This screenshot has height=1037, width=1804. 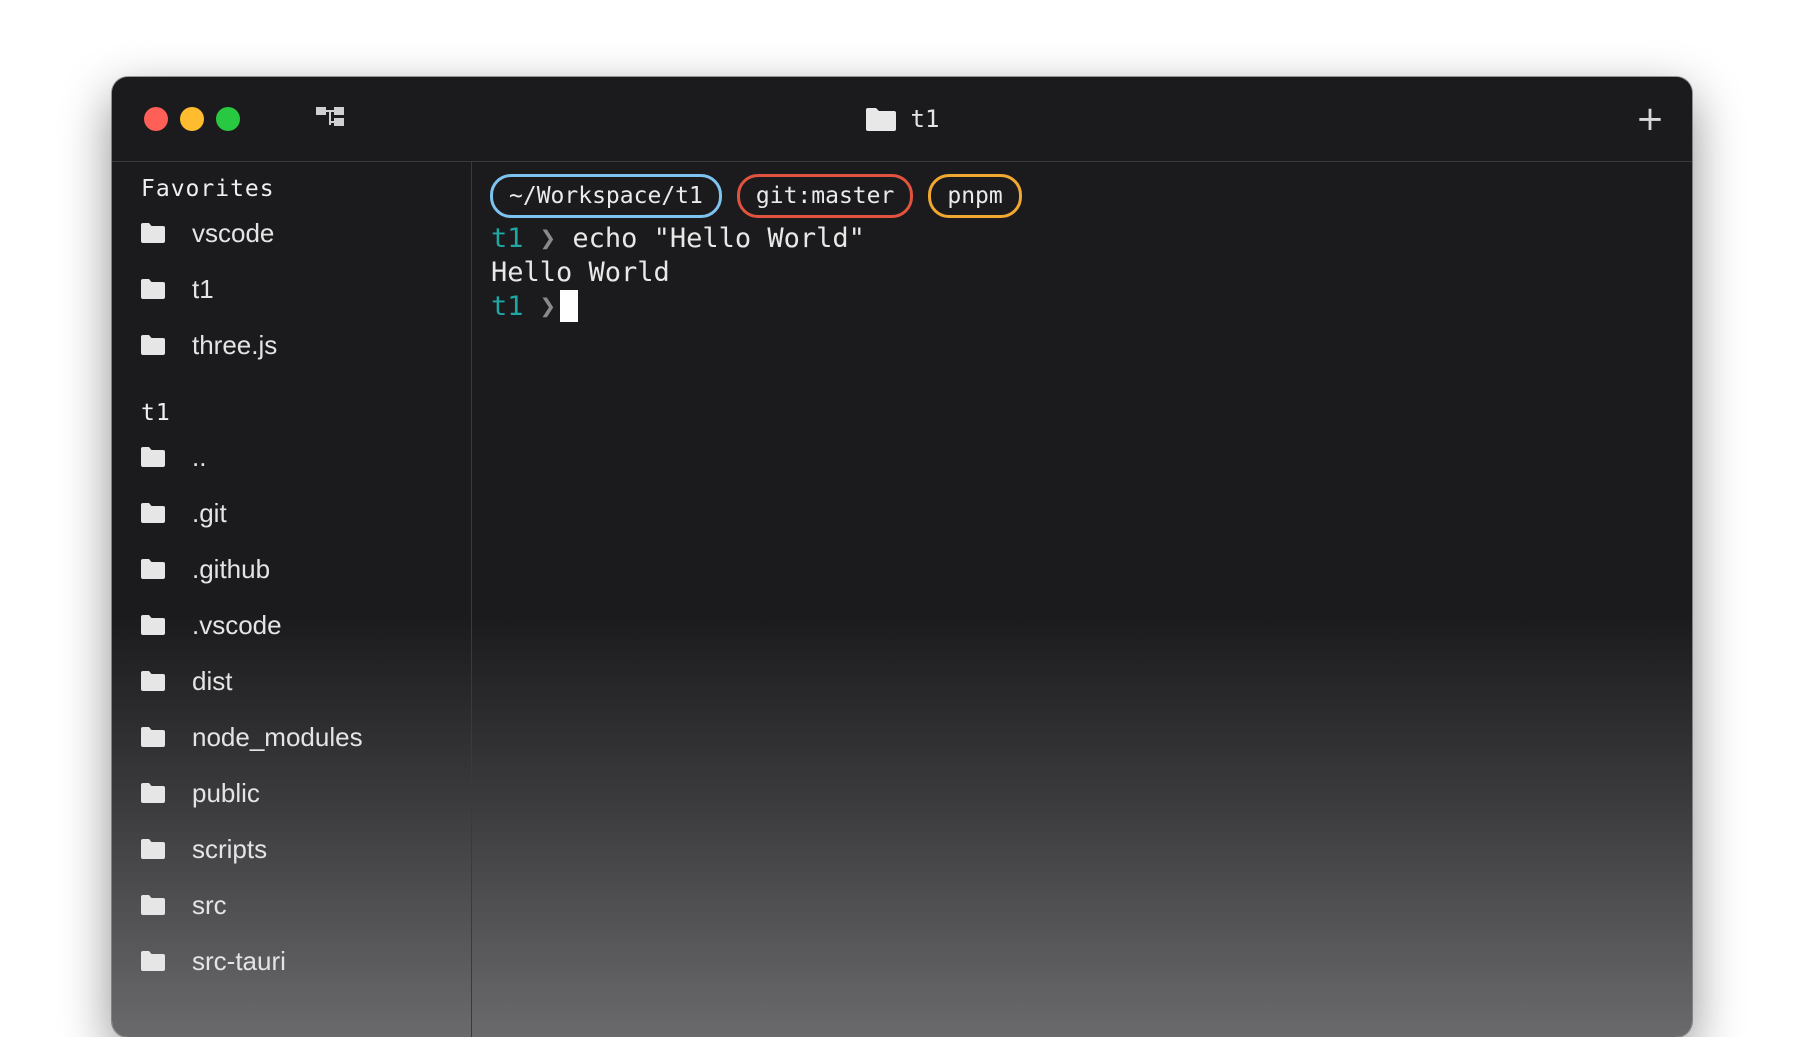 What do you see at coordinates (535, 306) in the screenshot?
I see `terminal-input-line: t1 ❯` at bounding box center [535, 306].